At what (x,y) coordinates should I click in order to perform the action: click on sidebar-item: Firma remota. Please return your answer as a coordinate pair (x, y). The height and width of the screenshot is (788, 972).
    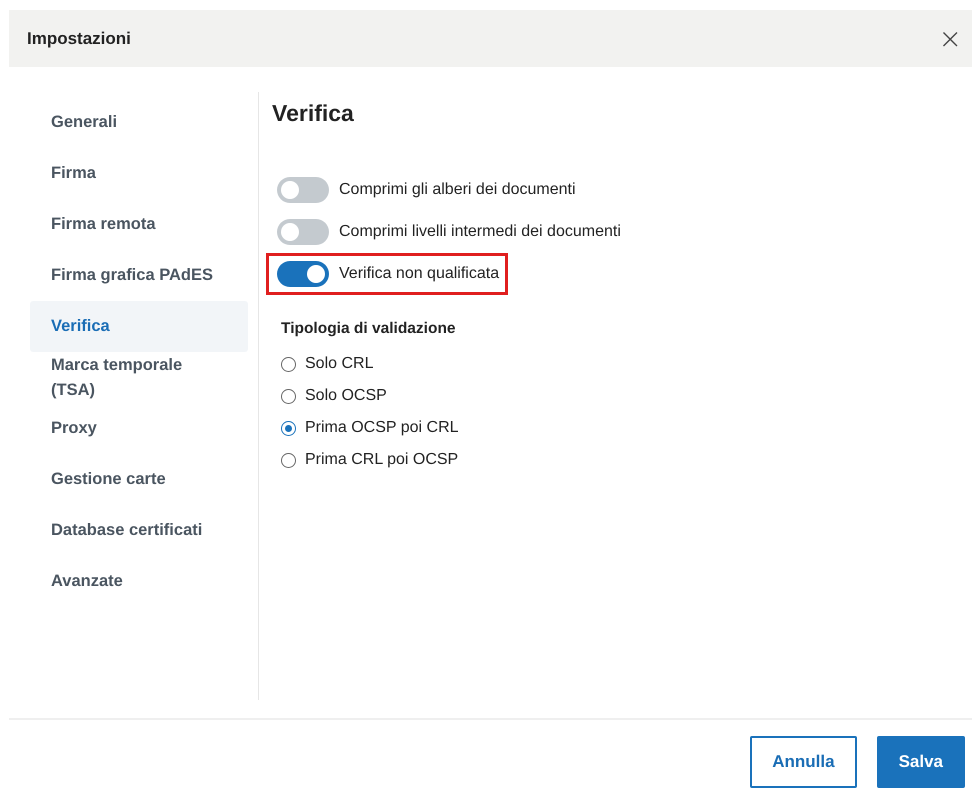
    Looking at the image, I should click on (139, 224).